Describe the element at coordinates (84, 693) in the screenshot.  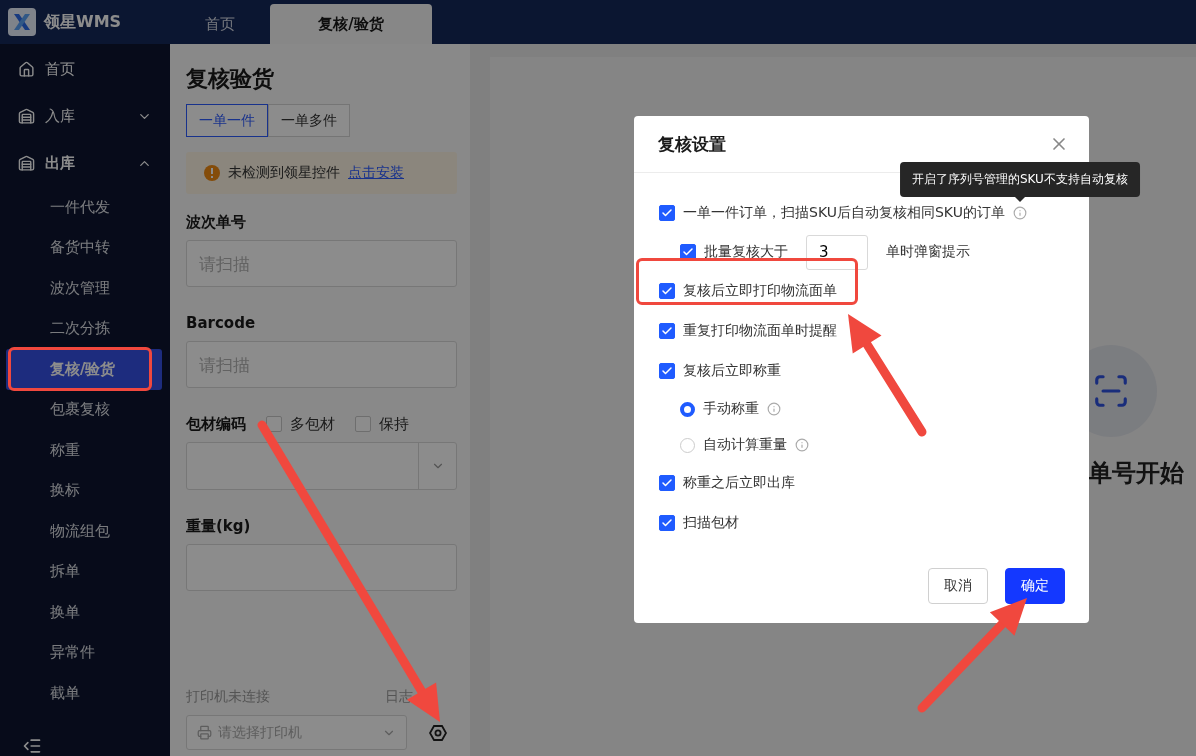
I see `sidebar-item: 截单` at that location.